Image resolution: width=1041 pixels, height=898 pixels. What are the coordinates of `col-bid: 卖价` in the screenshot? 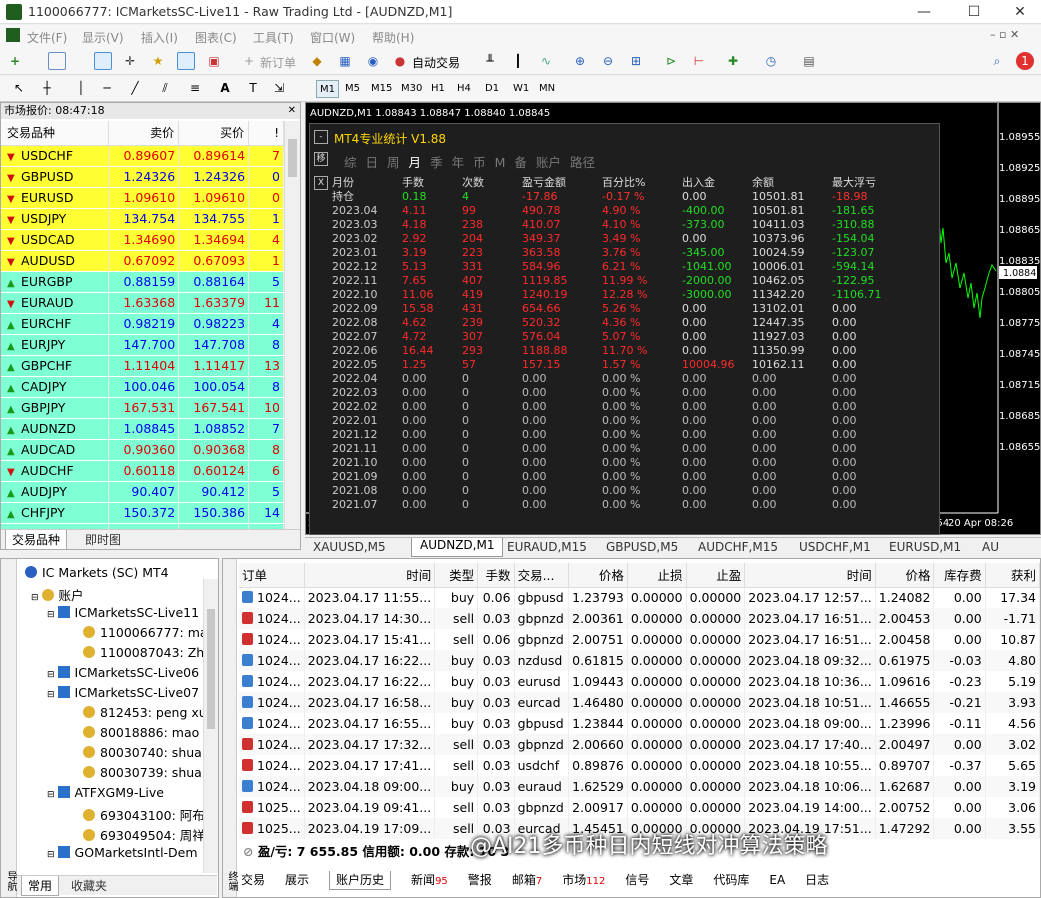 It's located at (144, 133).